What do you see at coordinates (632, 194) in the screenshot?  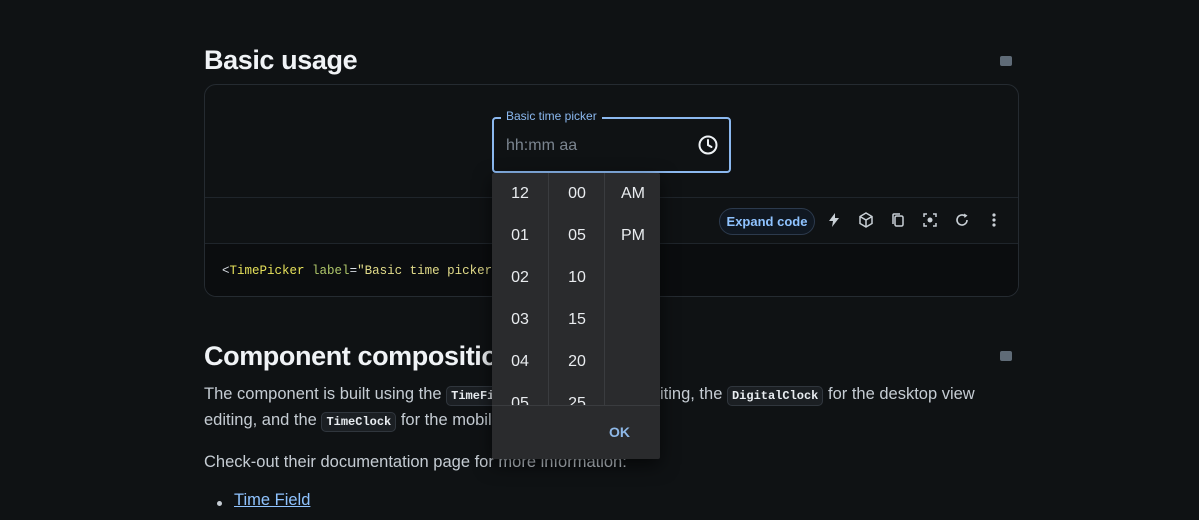 I see `meridiem-option: AM` at bounding box center [632, 194].